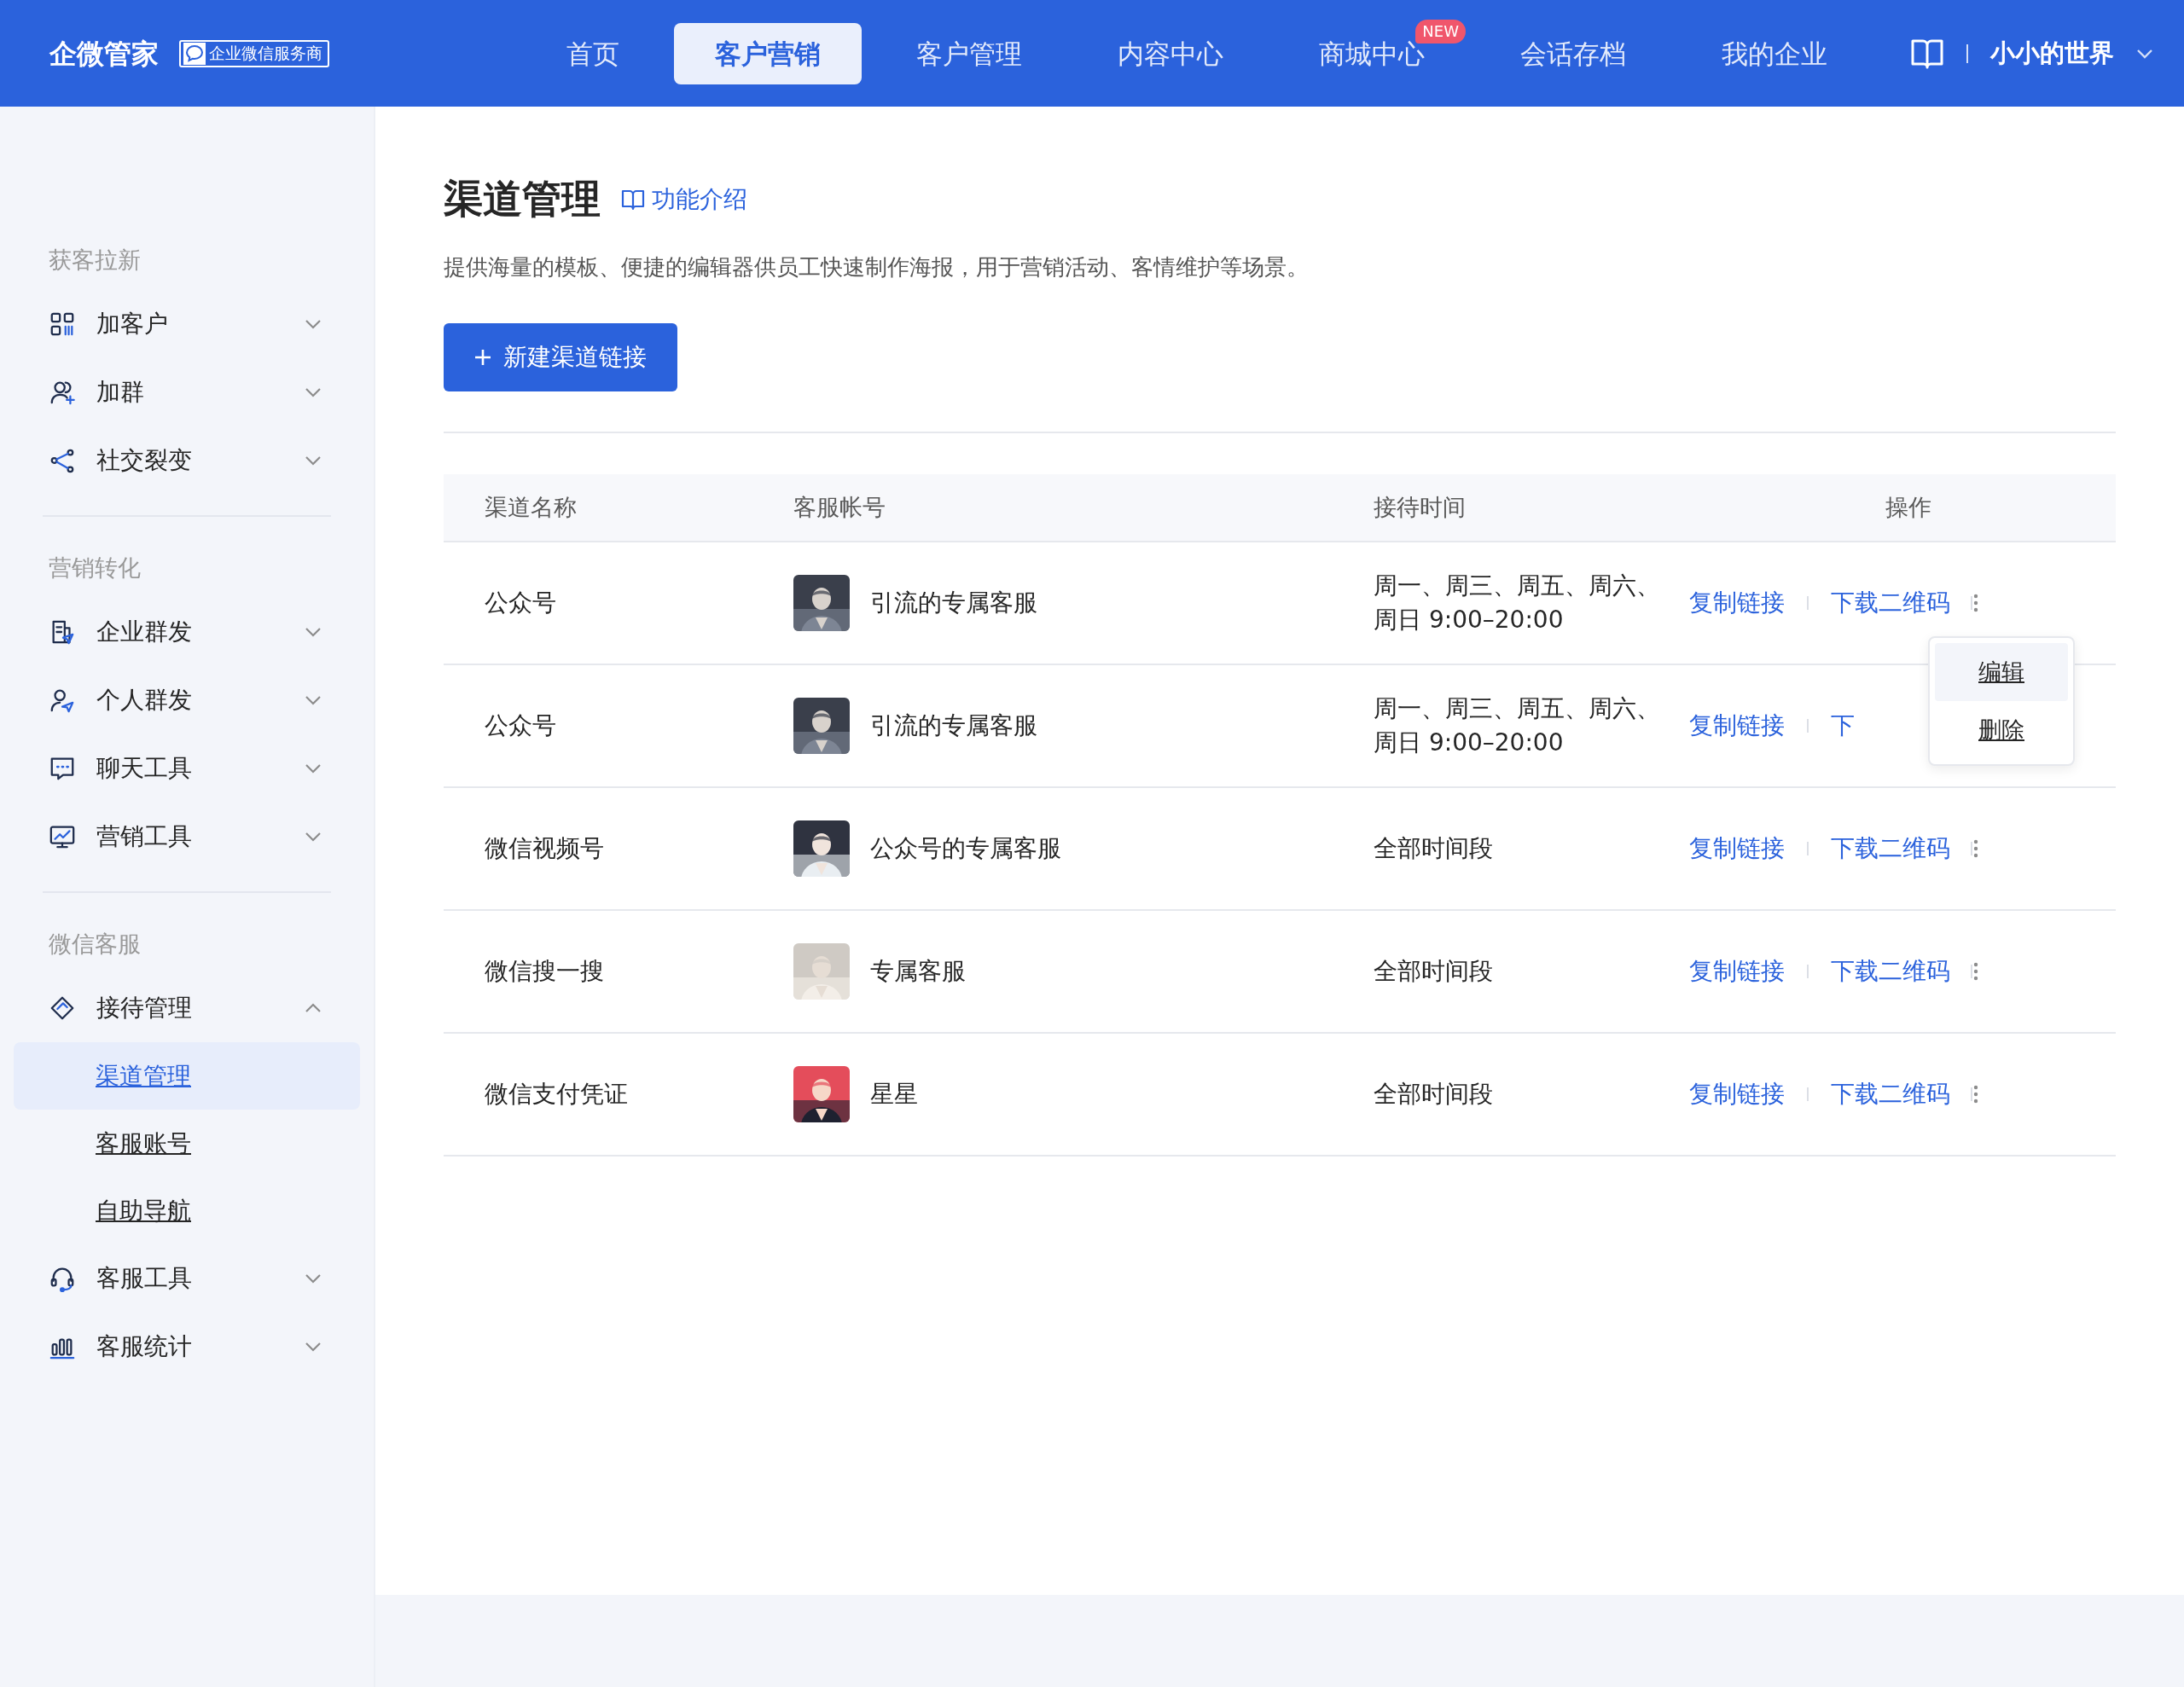  Describe the element at coordinates (684, 199) in the screenshot. I see `help-link: 功能介绍` at that location.